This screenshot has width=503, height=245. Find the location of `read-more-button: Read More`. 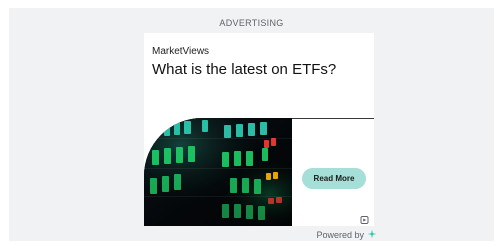

read-more-button: Read More is located at coordinates (334, 178).